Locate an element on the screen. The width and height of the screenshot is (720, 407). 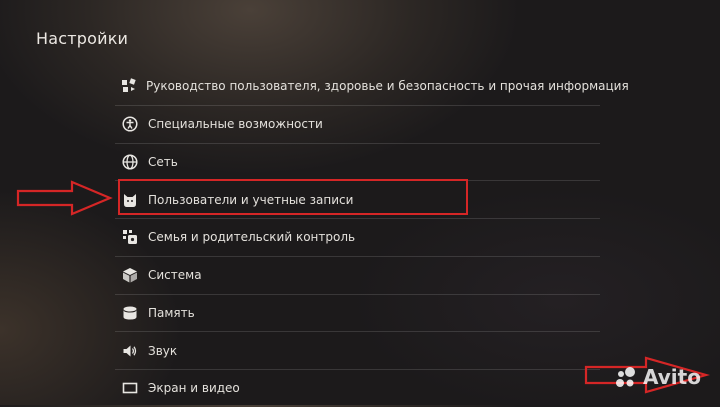
menu-item-sound: Звук is located at coordinates (357, 351).